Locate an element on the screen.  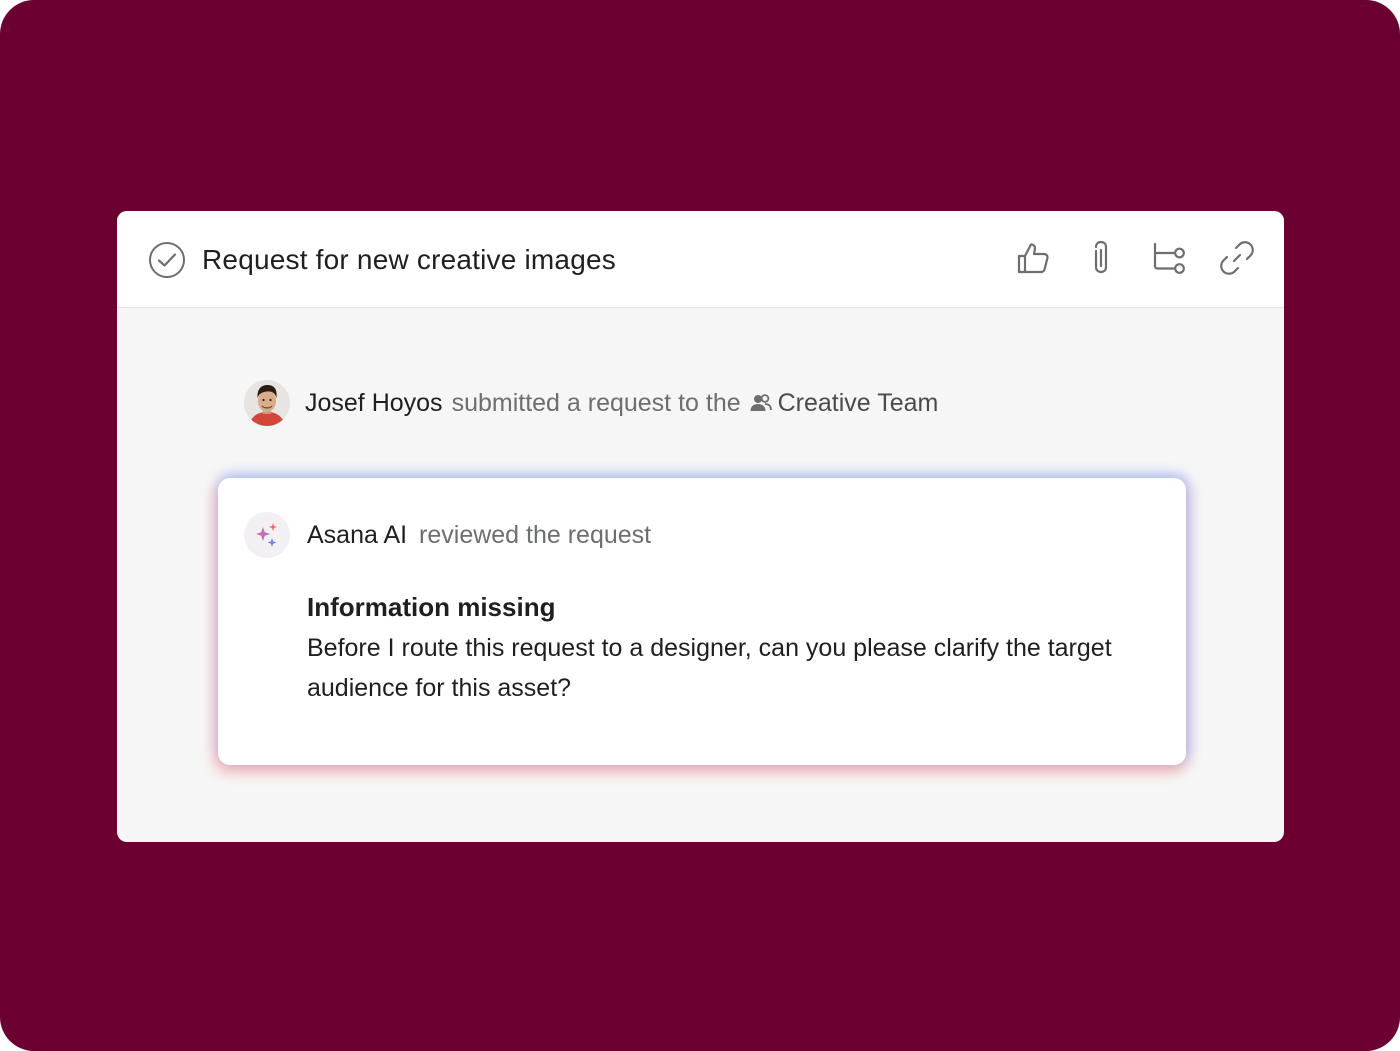
sparkle-icon is located at coordinates (266, 535).